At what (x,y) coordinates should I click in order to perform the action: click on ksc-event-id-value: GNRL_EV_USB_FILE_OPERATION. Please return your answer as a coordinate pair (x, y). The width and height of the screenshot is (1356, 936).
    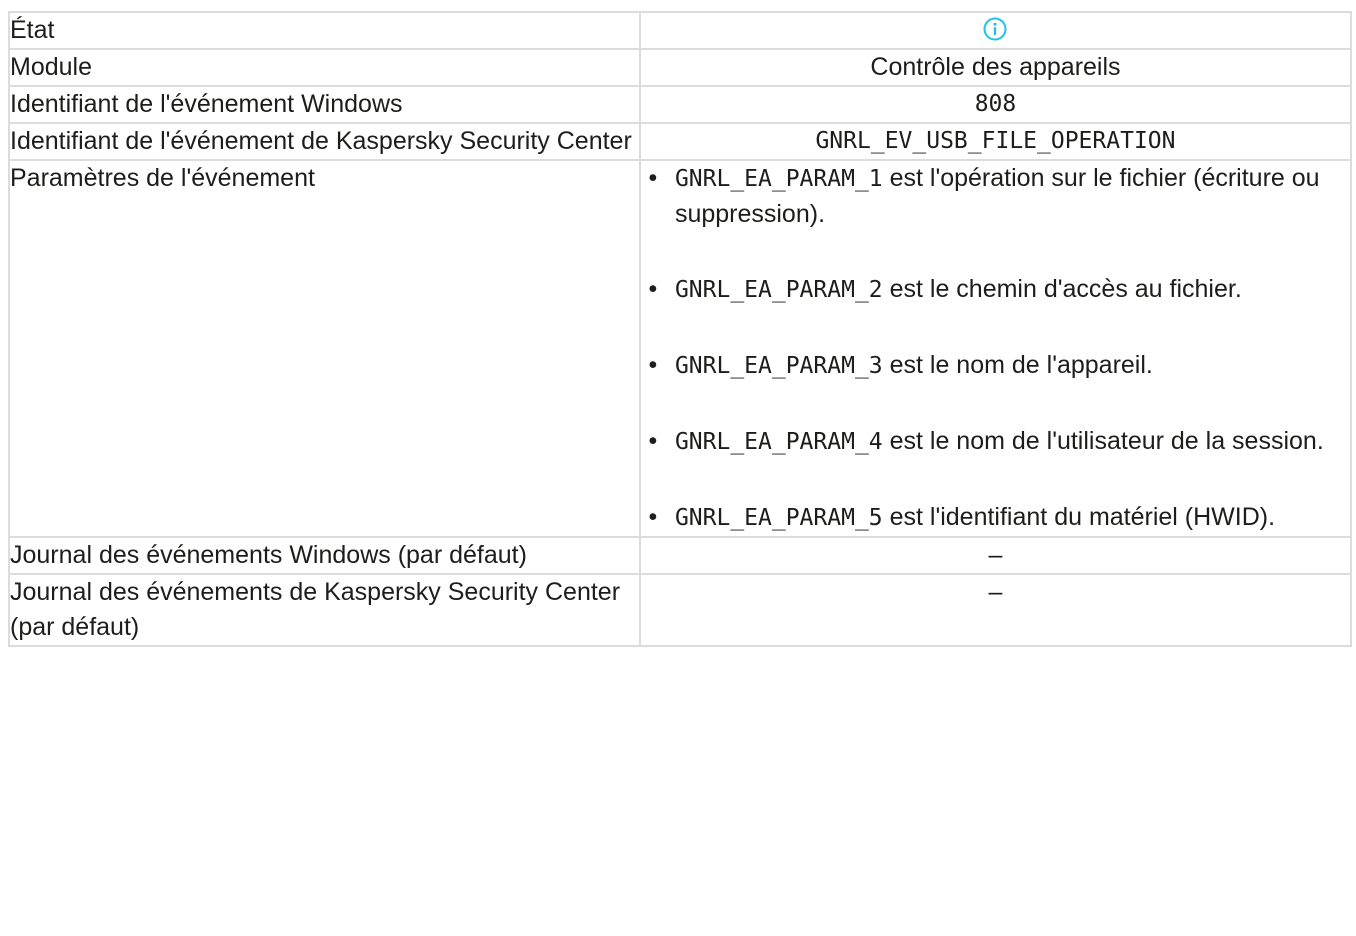
    Looking at the image, I should click on (995, 141).